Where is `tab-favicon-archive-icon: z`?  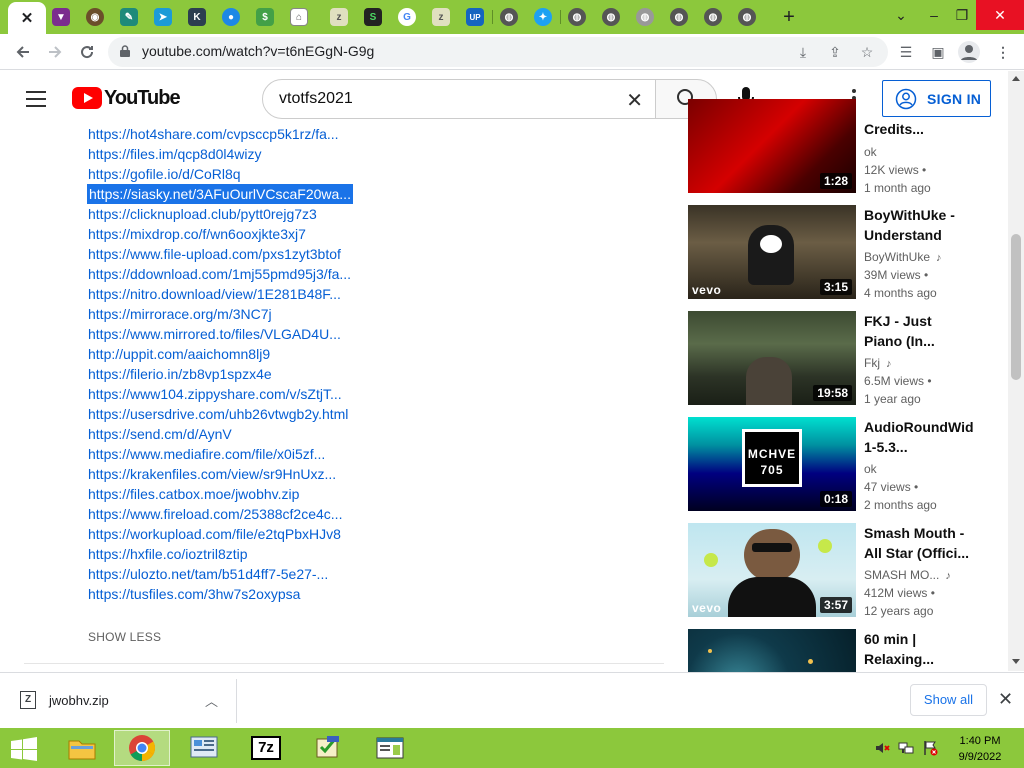
tab-favicon-archive-icon: z is located at coordinates (339, 17).